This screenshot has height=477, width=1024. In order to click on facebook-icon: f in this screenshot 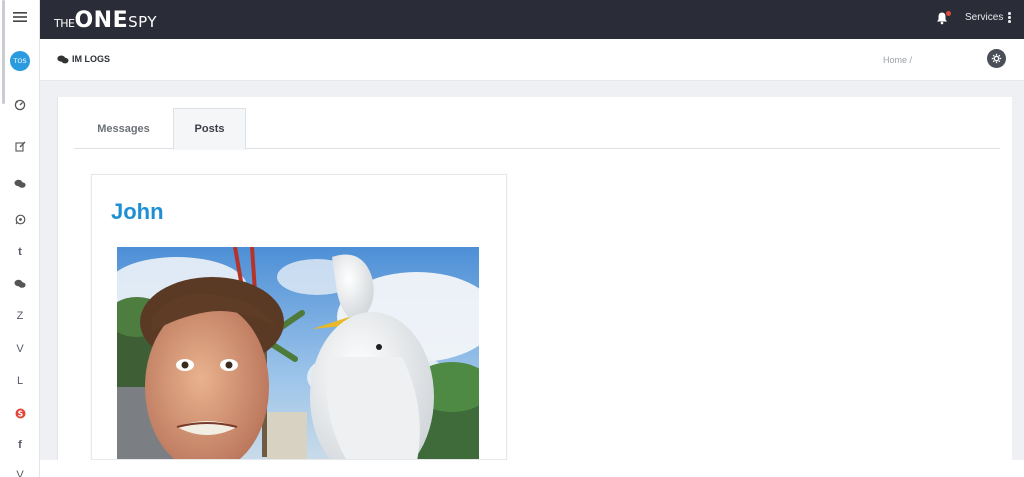, I will do `click(20, 445)`.